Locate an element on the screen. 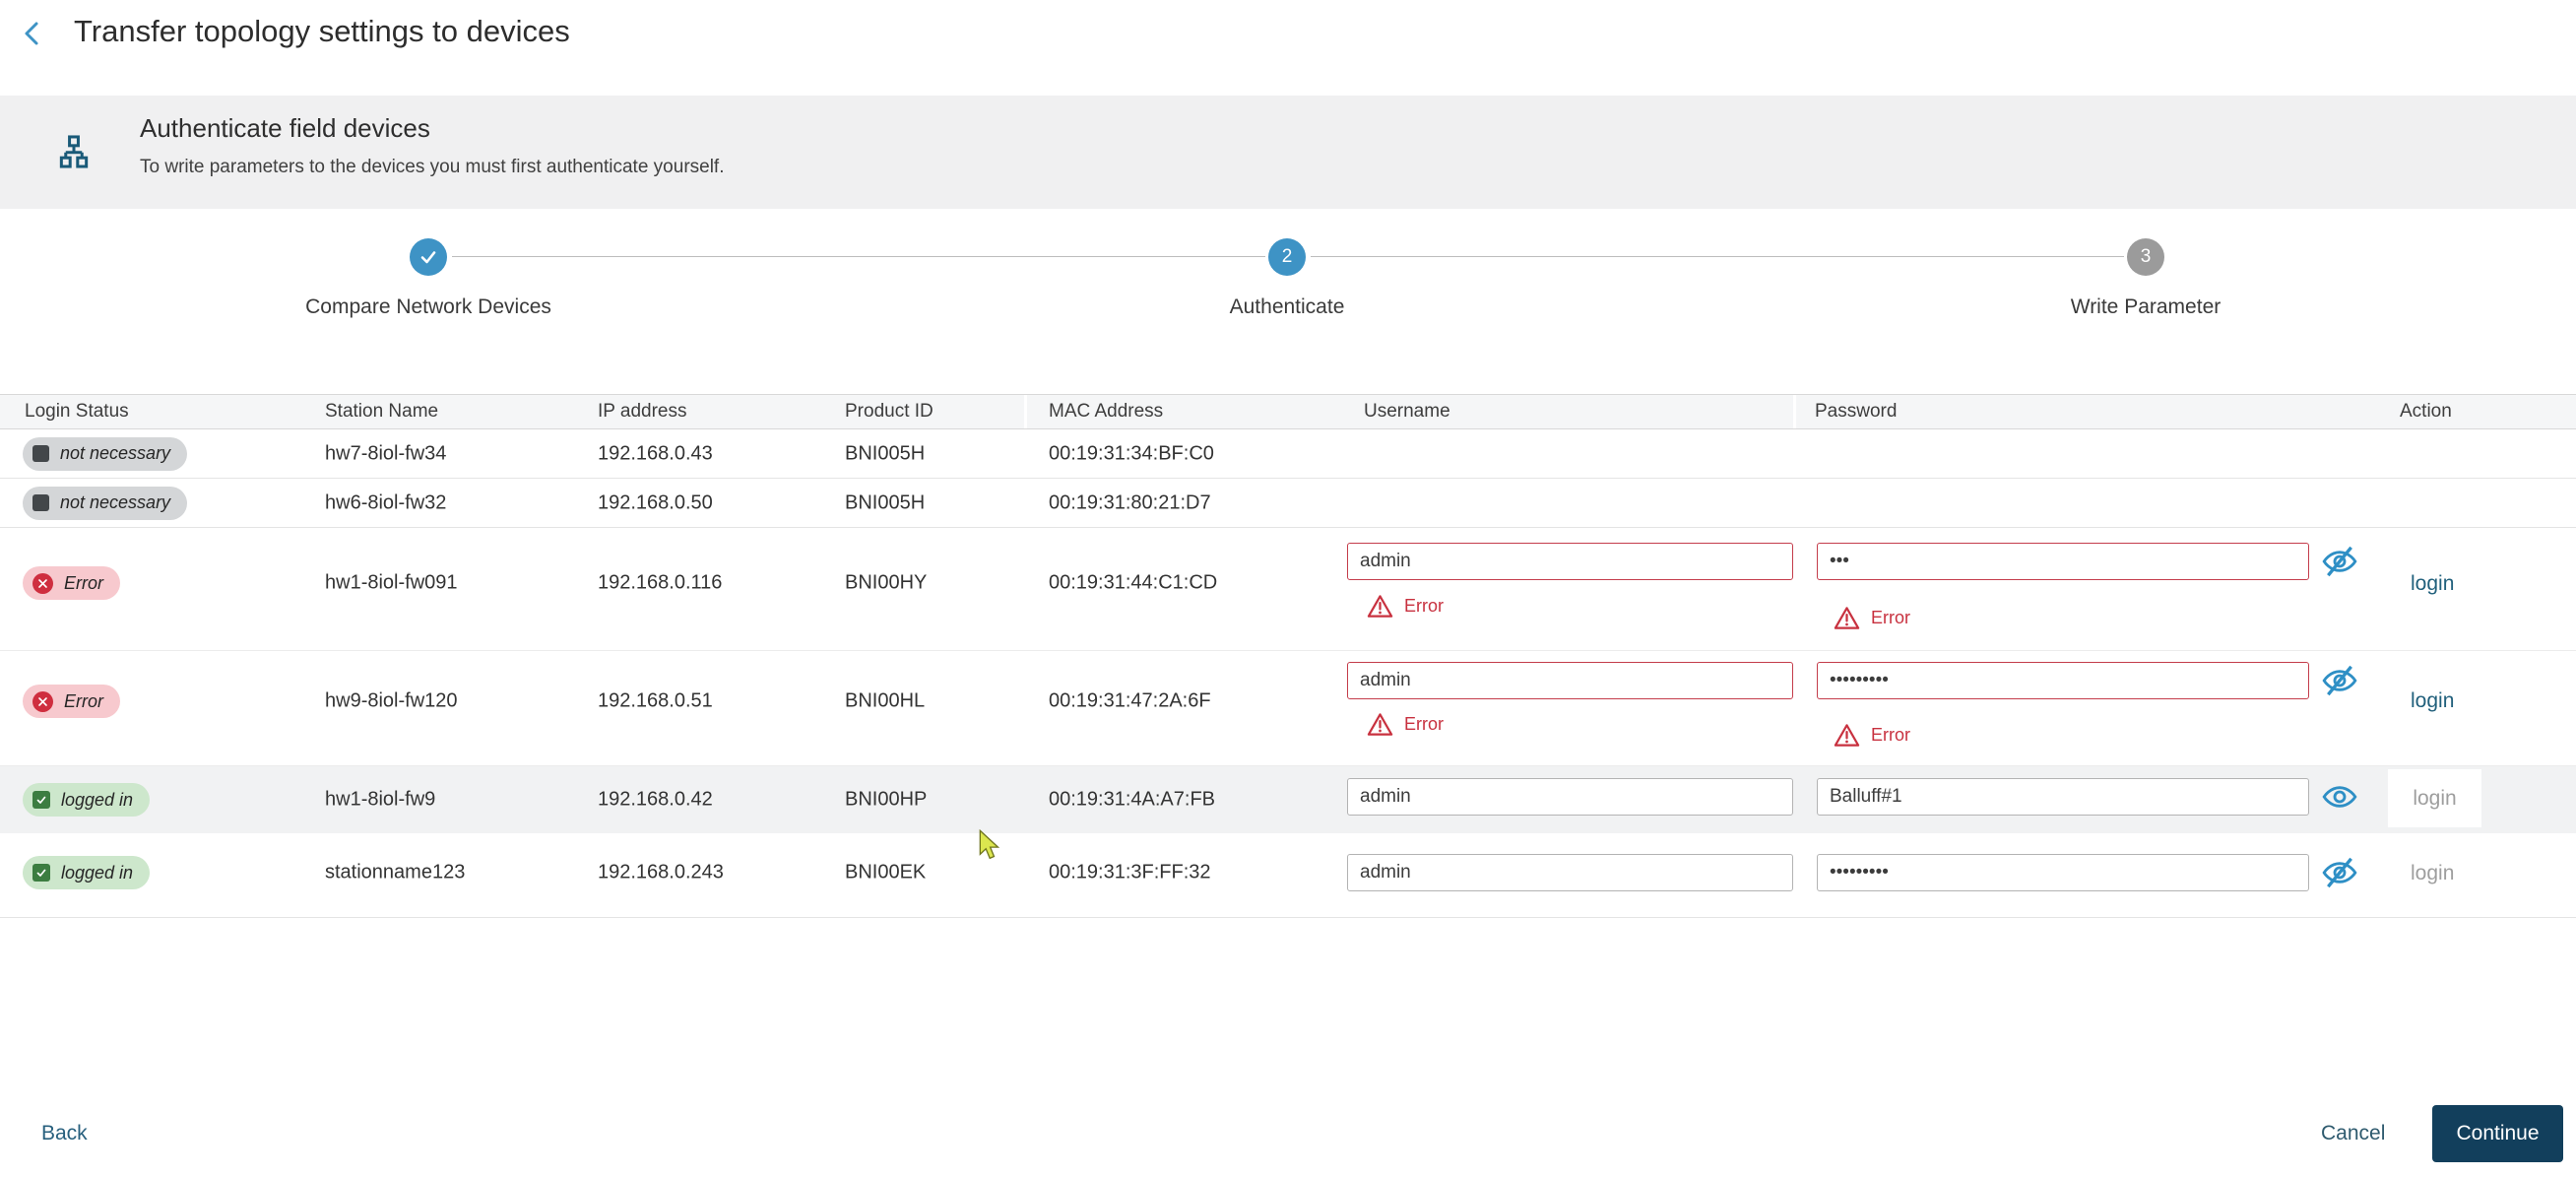 This screenshot has width=2576, height=1177. product-id: BNI00HL is located at coordinates (885, 701).